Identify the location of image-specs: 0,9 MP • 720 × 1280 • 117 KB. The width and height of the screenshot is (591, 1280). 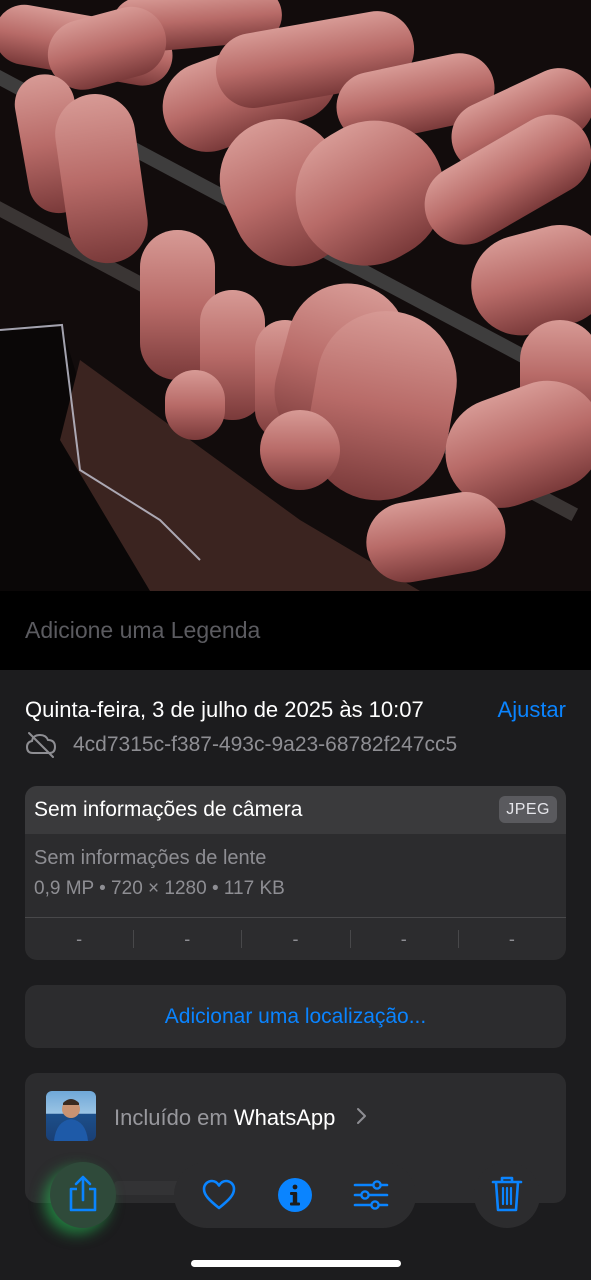
(159, 888).